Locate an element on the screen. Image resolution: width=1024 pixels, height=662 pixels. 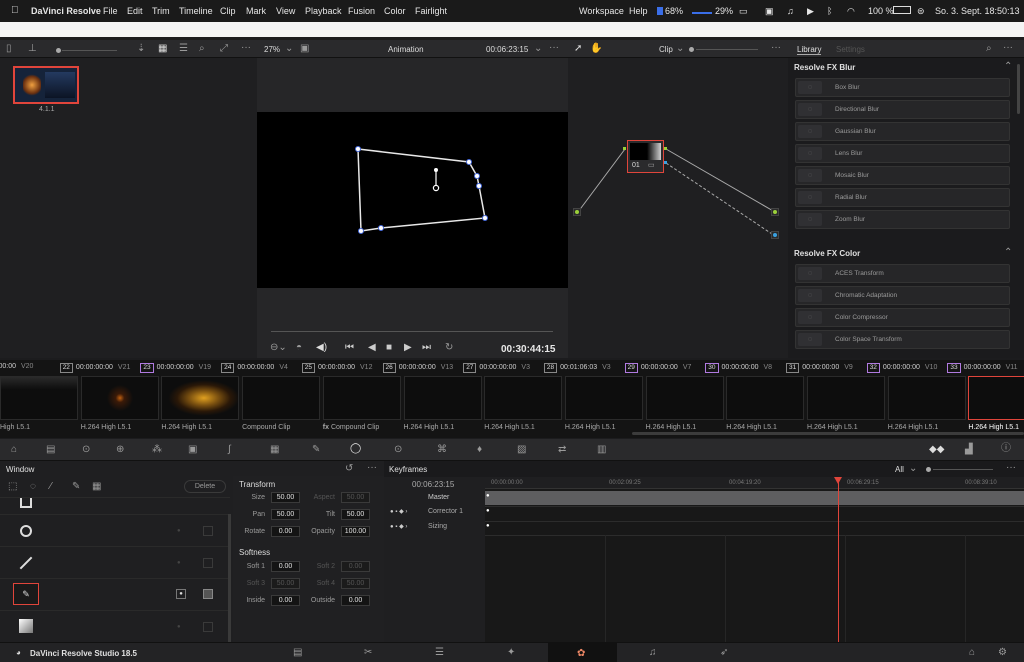
viewer-scrubber is located at coordinates (412, 331).